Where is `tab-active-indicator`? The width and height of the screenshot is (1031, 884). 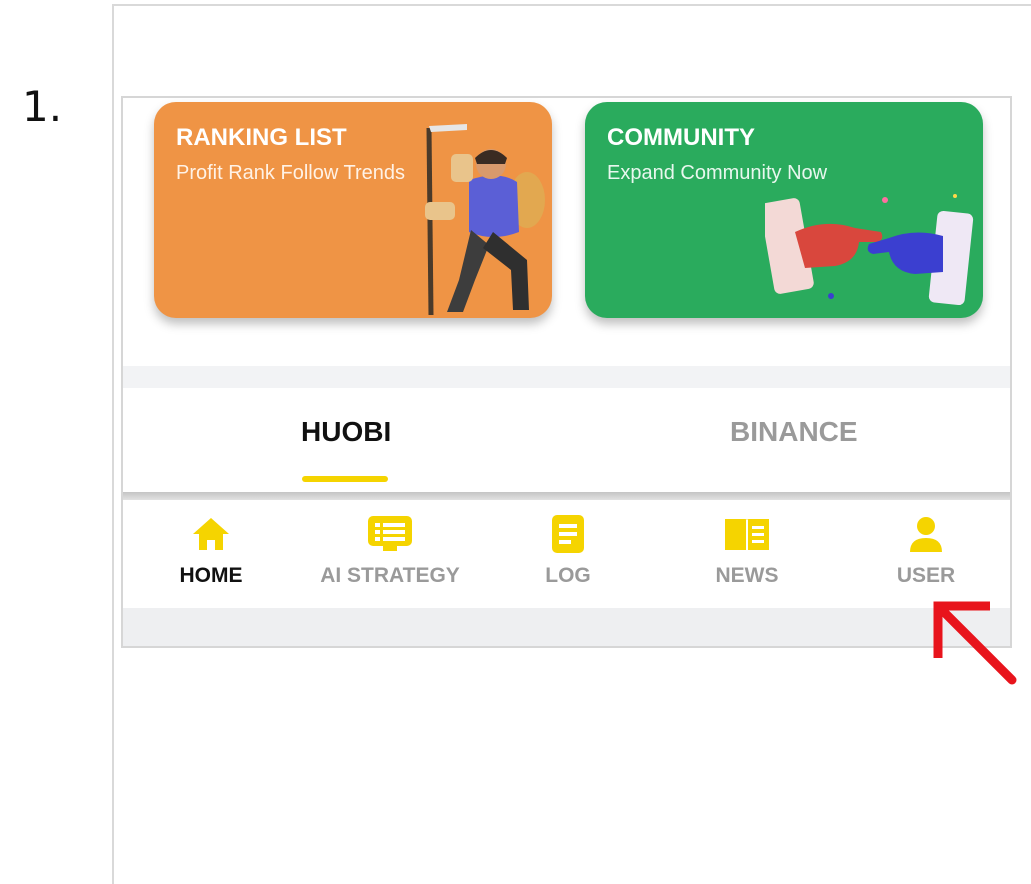
tab-active-indicator is located at coordinates (345, 479).